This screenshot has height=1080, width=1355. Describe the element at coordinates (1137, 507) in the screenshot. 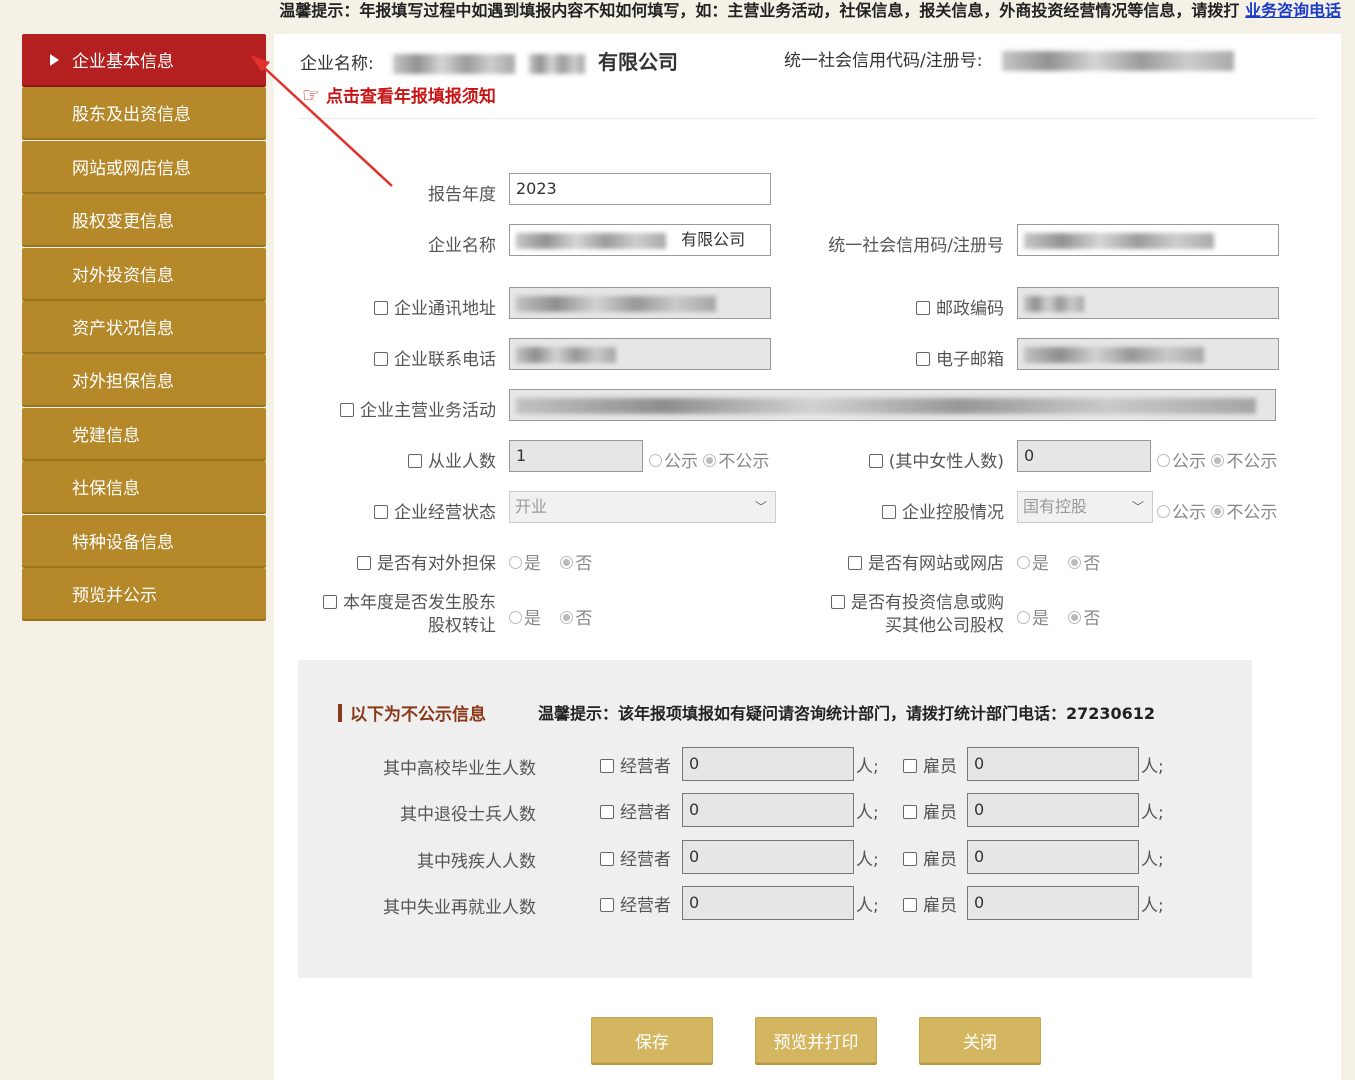

I see `chevron-down-icon: ﹀` at that location.